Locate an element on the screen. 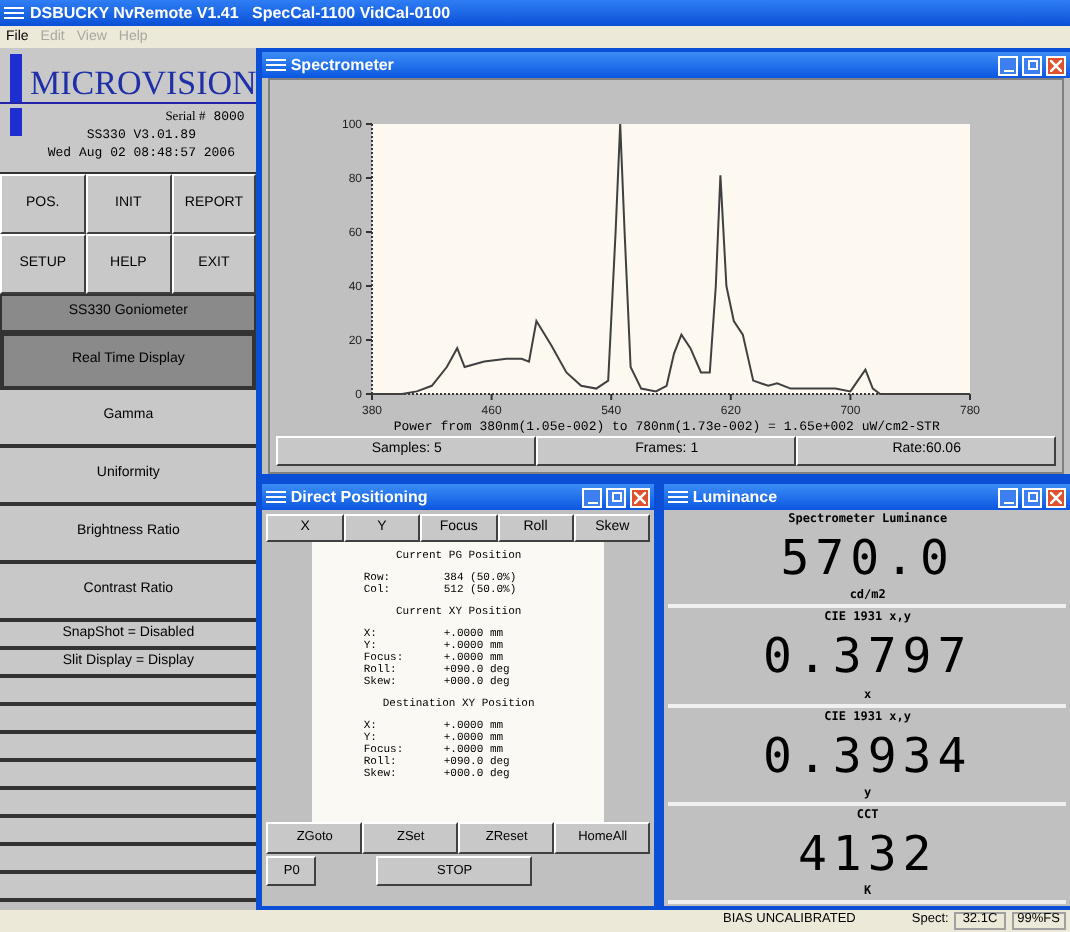 The height and width of the screenshot is (932, 1070). readout-value: 570.0 is located at coordinates (867, 558).